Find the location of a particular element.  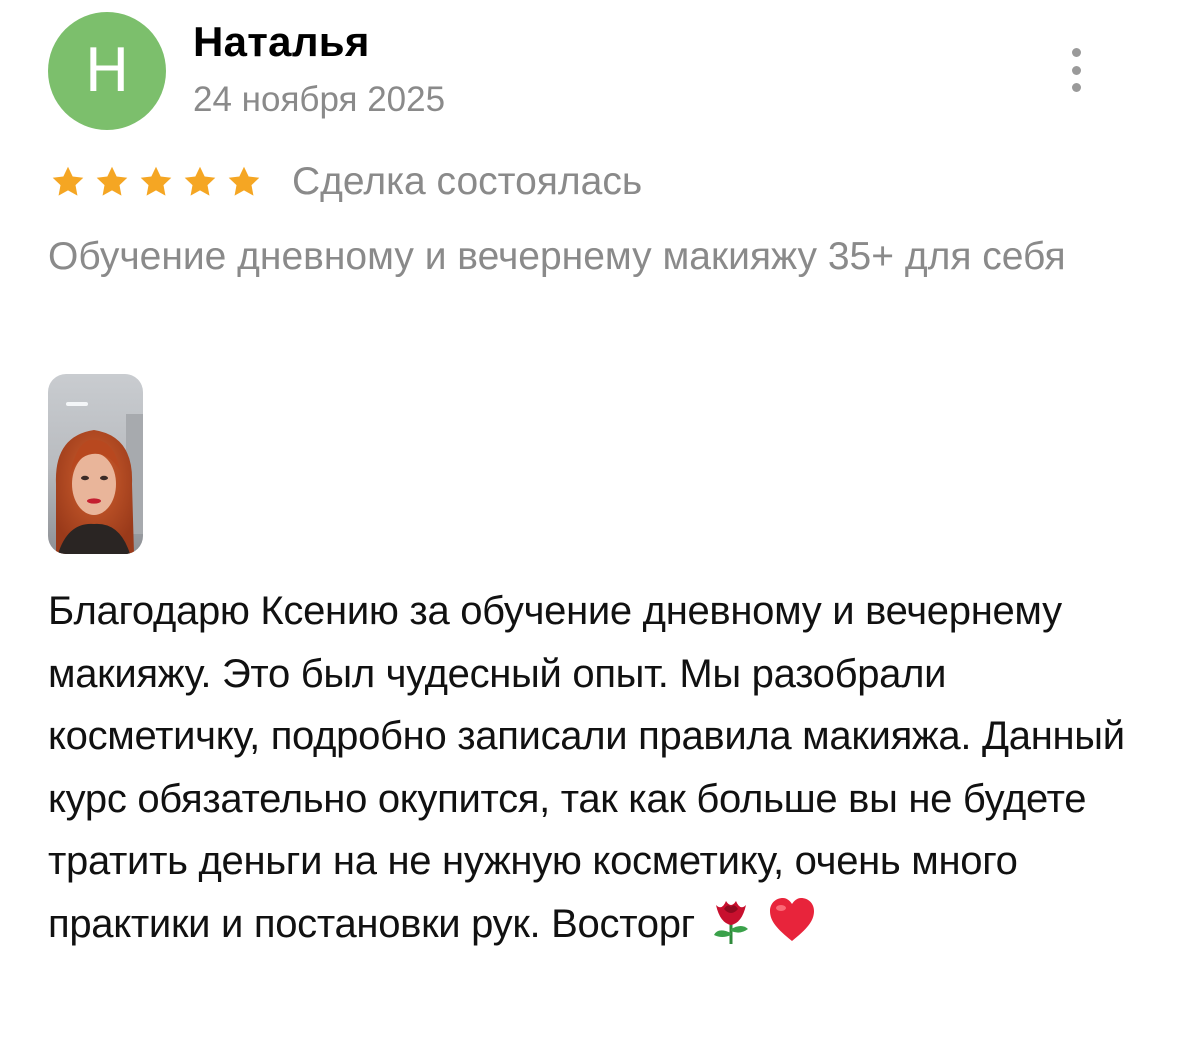

rating-stars is located at coordinates (156, 182).